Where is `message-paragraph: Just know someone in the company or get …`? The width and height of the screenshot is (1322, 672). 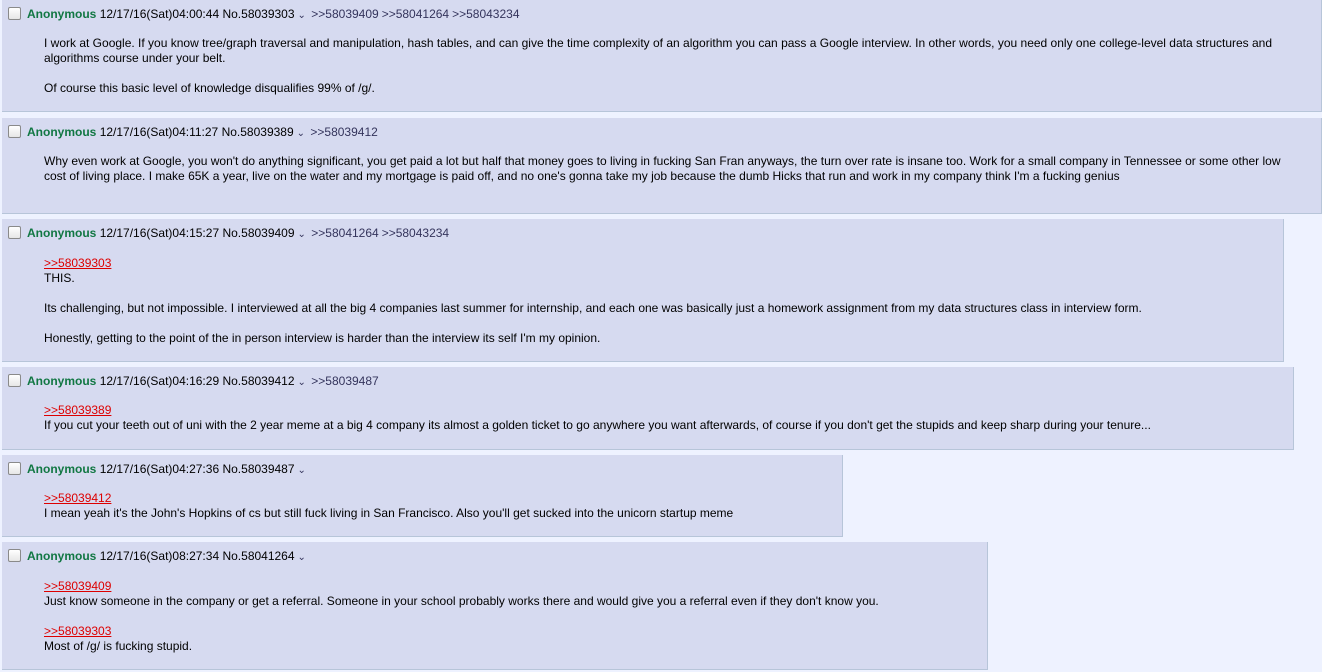
message-paragraph: Just know someone in the company or get … is located at coordinates (461, 601).